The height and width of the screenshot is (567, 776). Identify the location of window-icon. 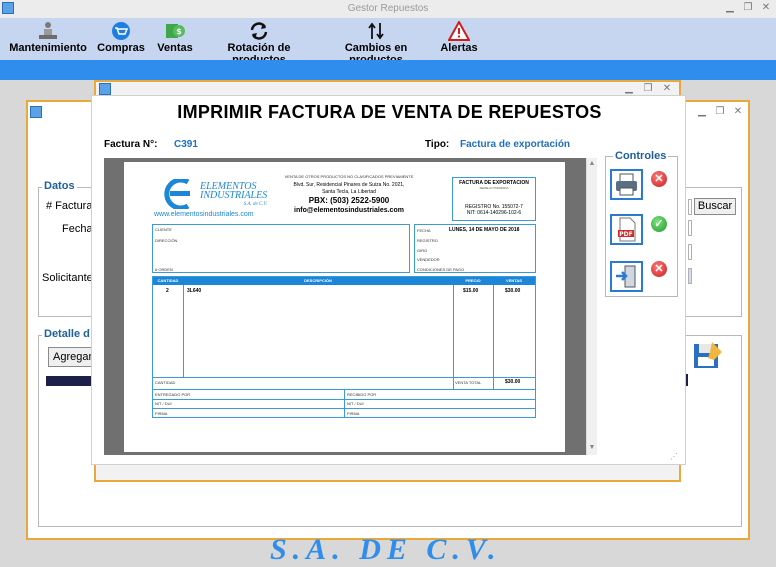
(105, 89).